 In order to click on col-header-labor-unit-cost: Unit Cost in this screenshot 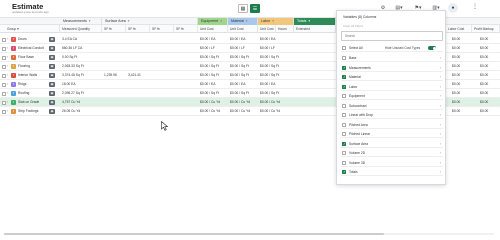, I will do `click(267, 29)`.